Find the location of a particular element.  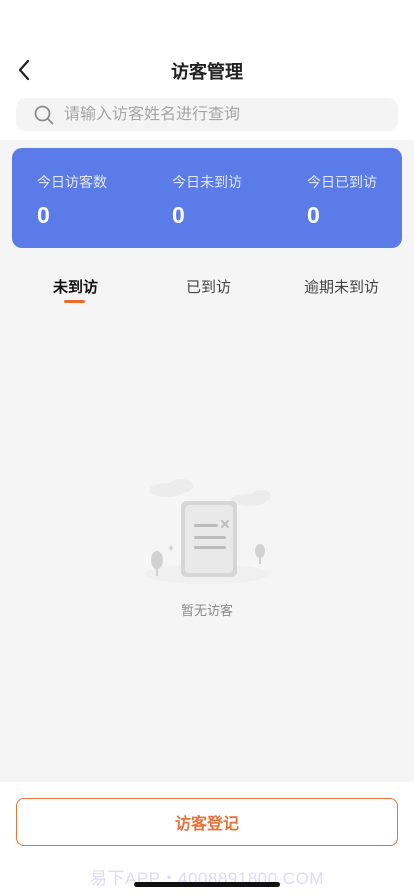

stat-today-visitors: 今日访客数 0 is located at coordinates (97, 200).